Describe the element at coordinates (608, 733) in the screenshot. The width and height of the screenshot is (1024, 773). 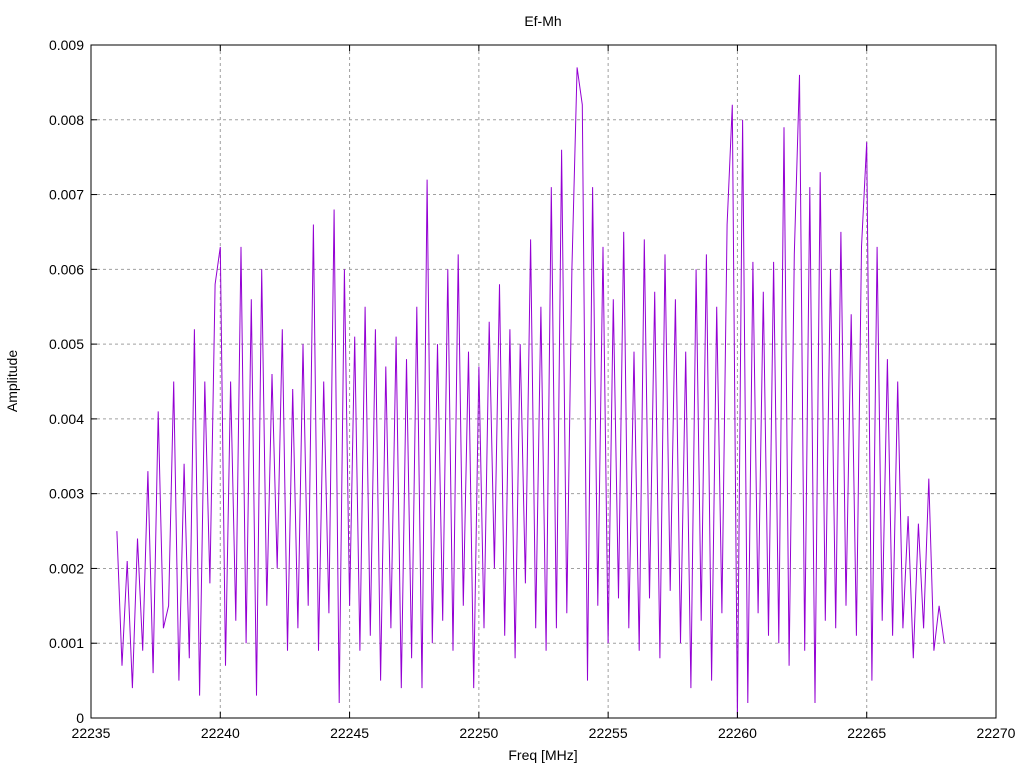
I see `x-tick-label: 22255` at that location.